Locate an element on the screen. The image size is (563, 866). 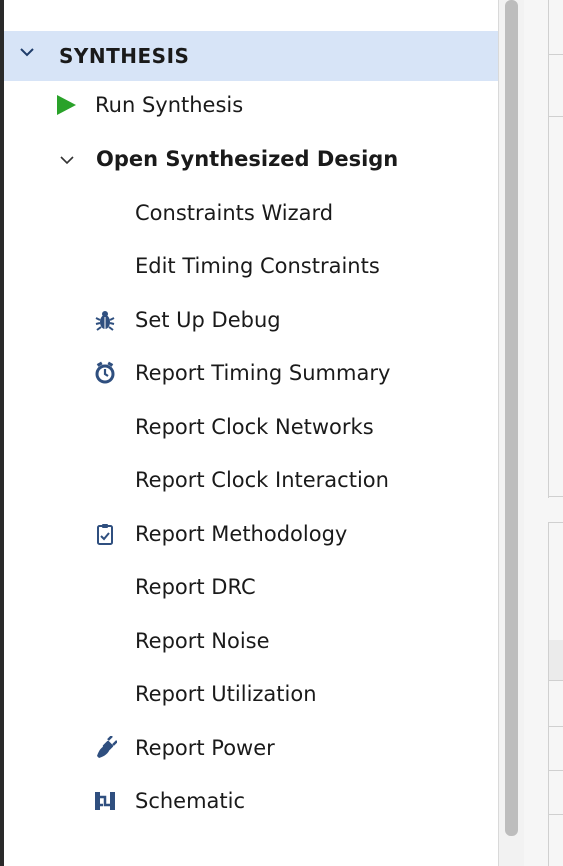
nav-item-label: Report Methodology is located at coordinates (241, 534).